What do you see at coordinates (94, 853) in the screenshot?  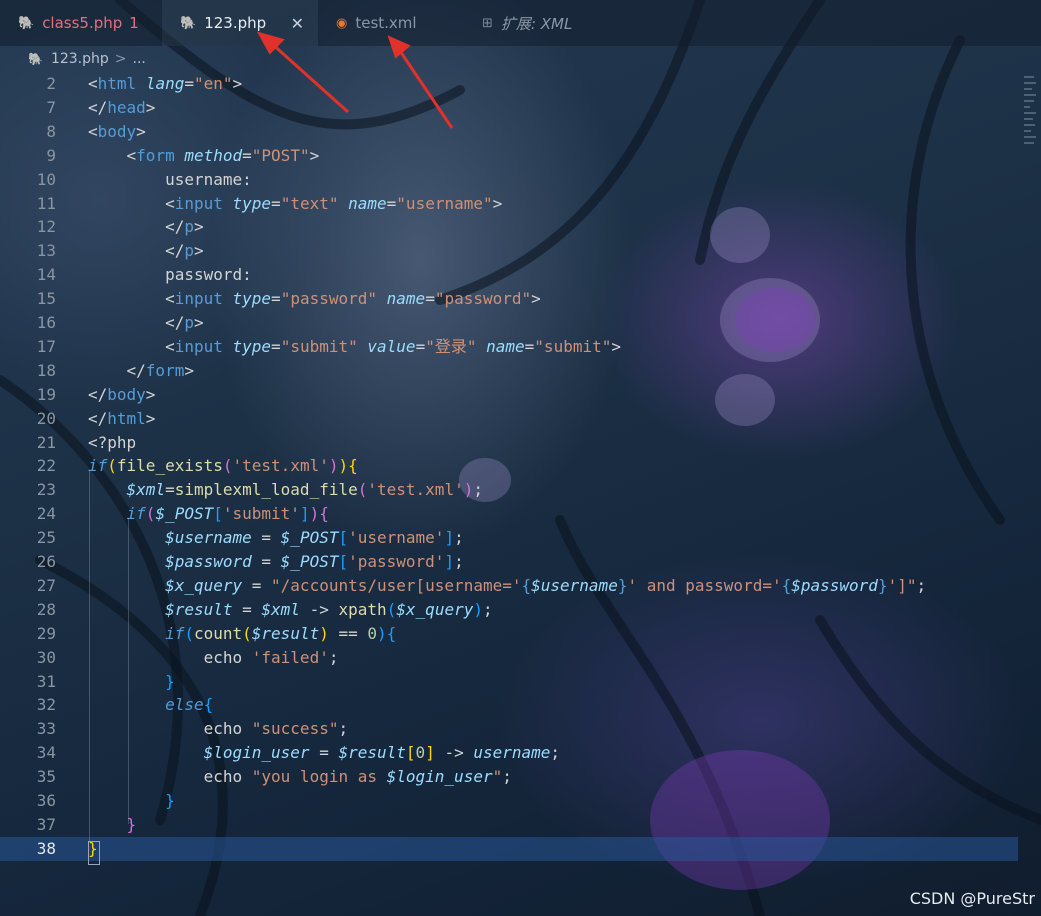 I see `text-cursor` at bounding box center [94, 853].